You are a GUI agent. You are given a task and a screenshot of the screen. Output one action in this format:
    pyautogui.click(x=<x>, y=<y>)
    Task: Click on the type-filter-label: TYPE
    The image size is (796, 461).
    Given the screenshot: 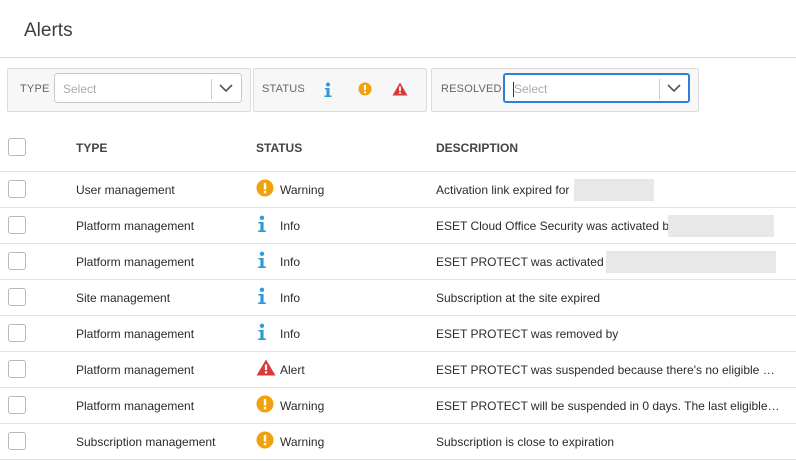 What is the action you would take?
    pyautogui.click(x=35, y=89)
    